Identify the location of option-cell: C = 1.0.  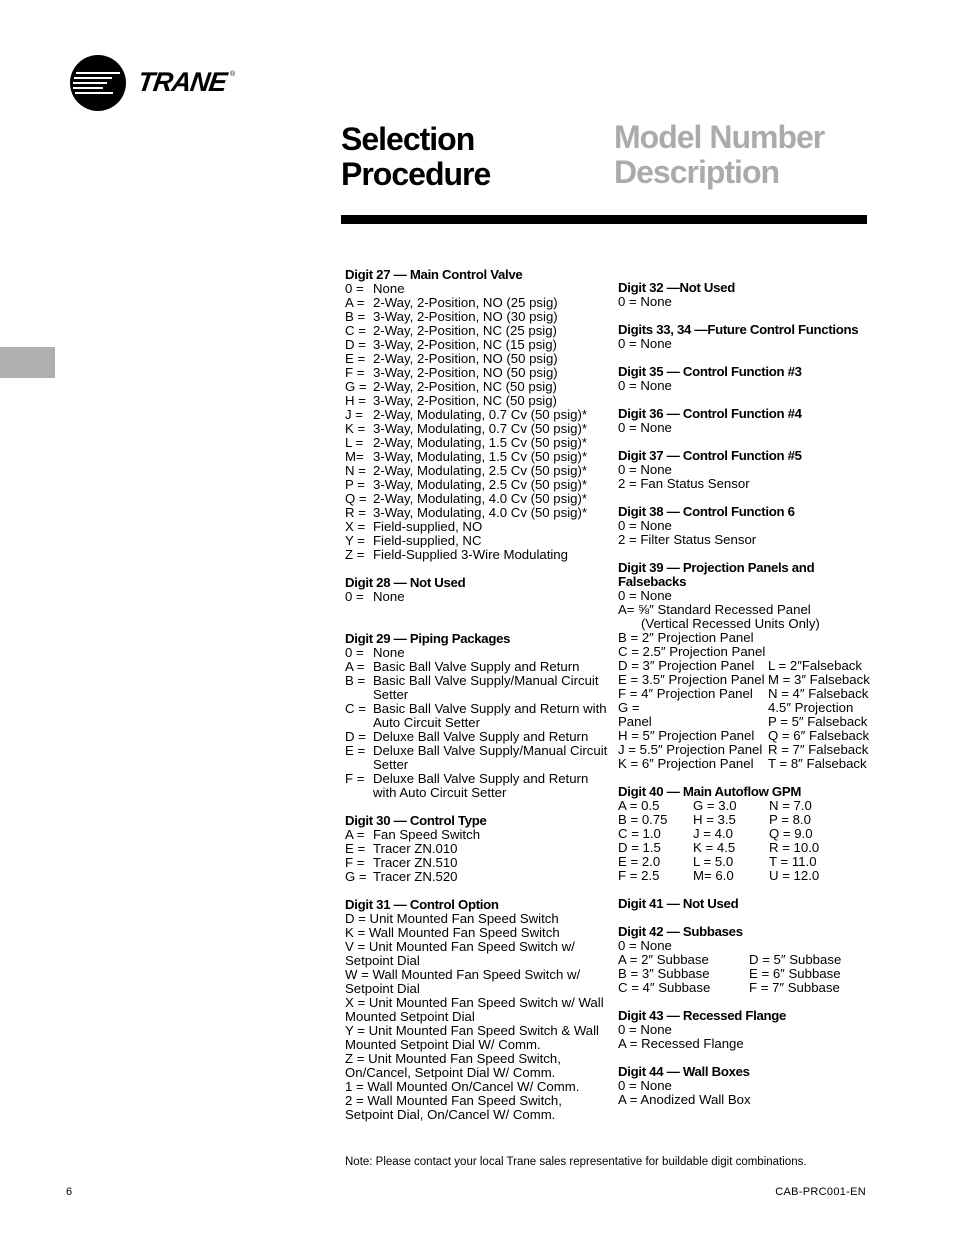
(639, 833).